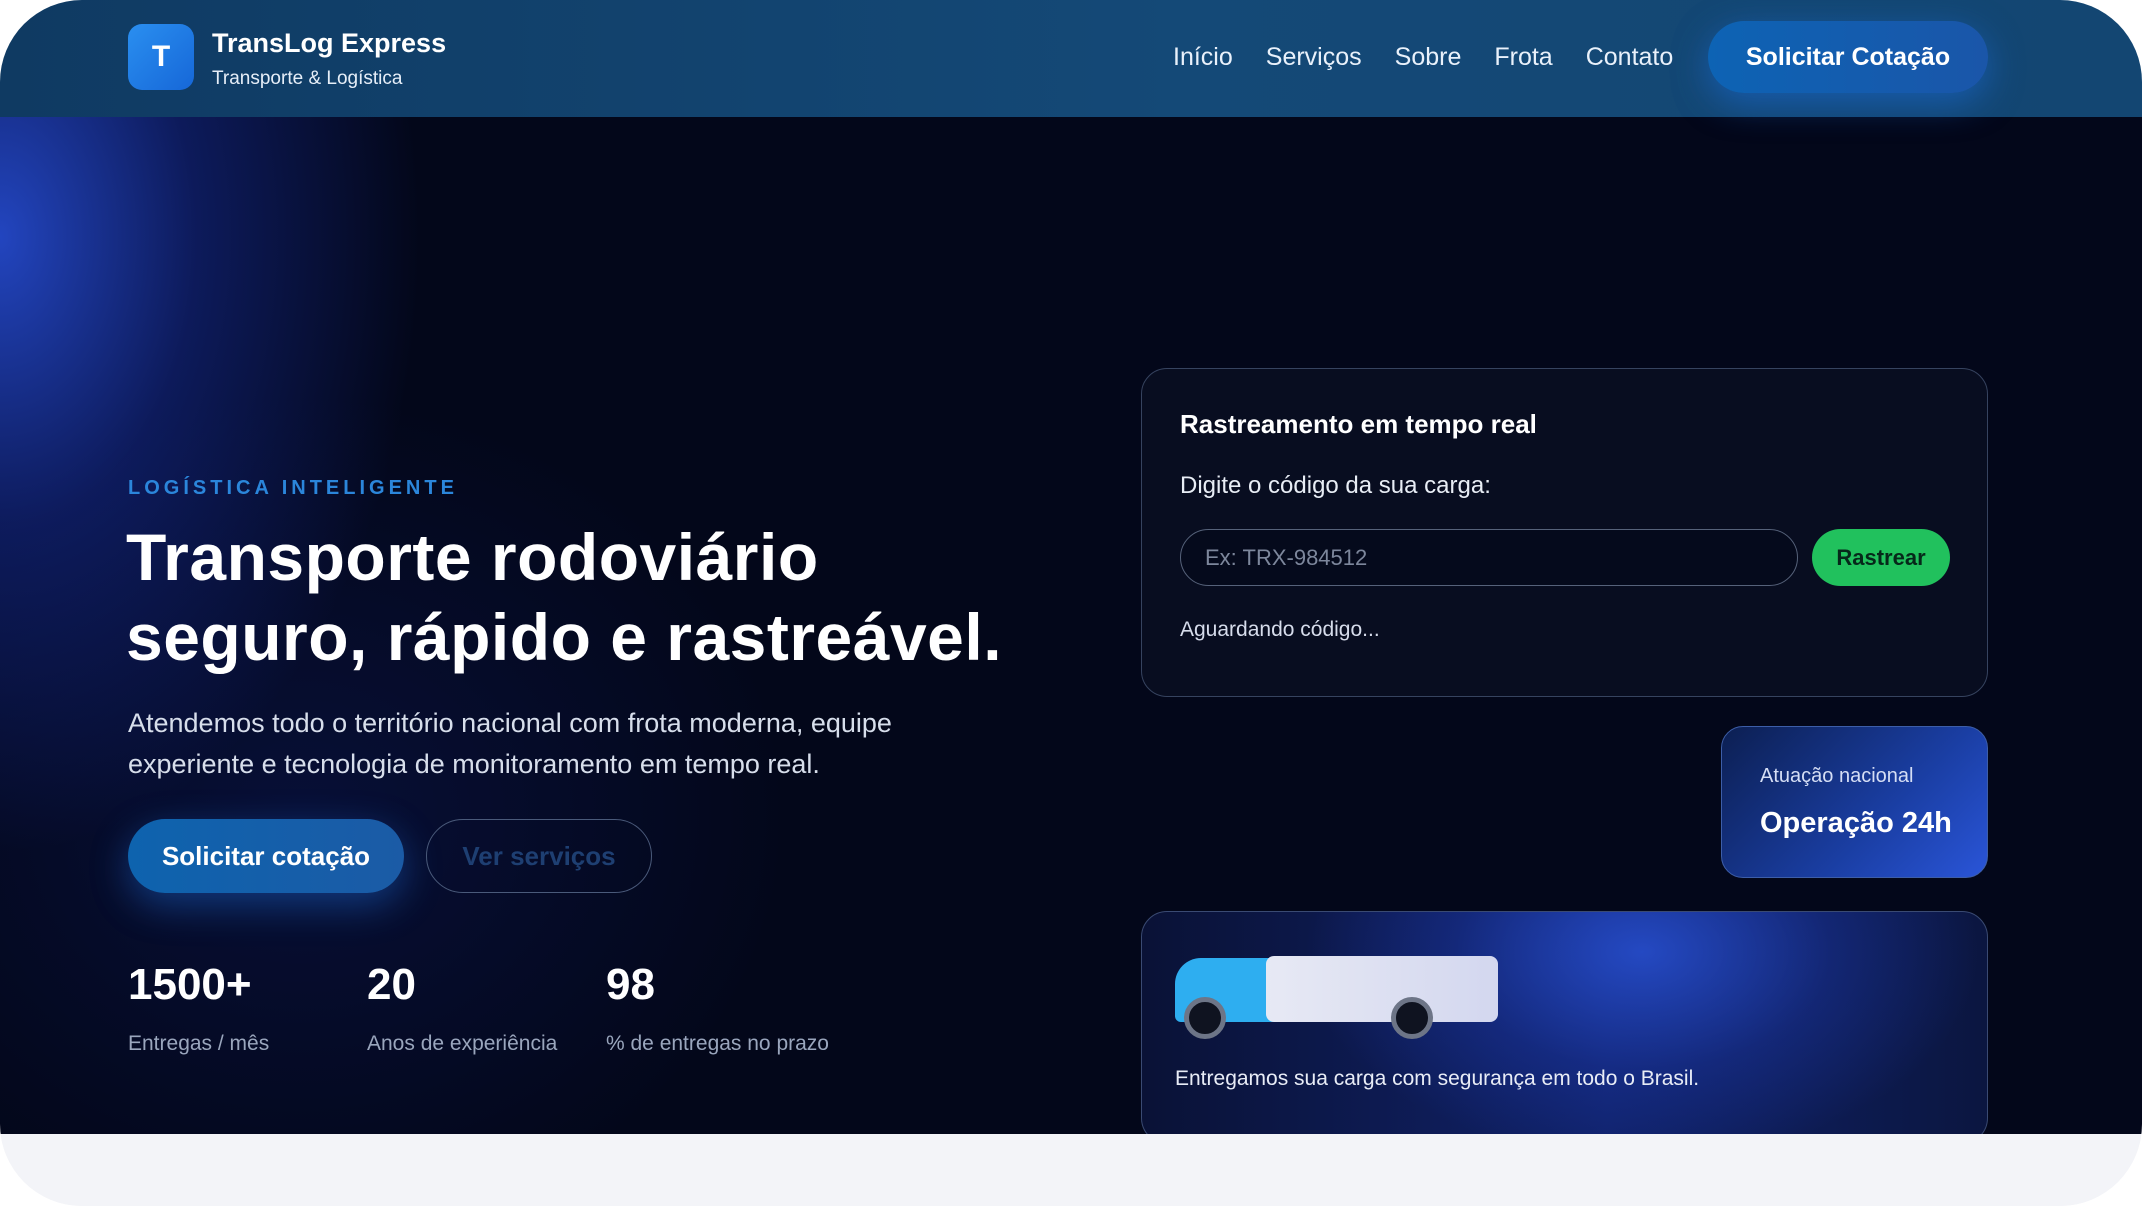  What do you see at coordinates (1428, 57) in the screenshot?
I see `nav-link-sobre: Sobre` at bounding box center [1428, 57].